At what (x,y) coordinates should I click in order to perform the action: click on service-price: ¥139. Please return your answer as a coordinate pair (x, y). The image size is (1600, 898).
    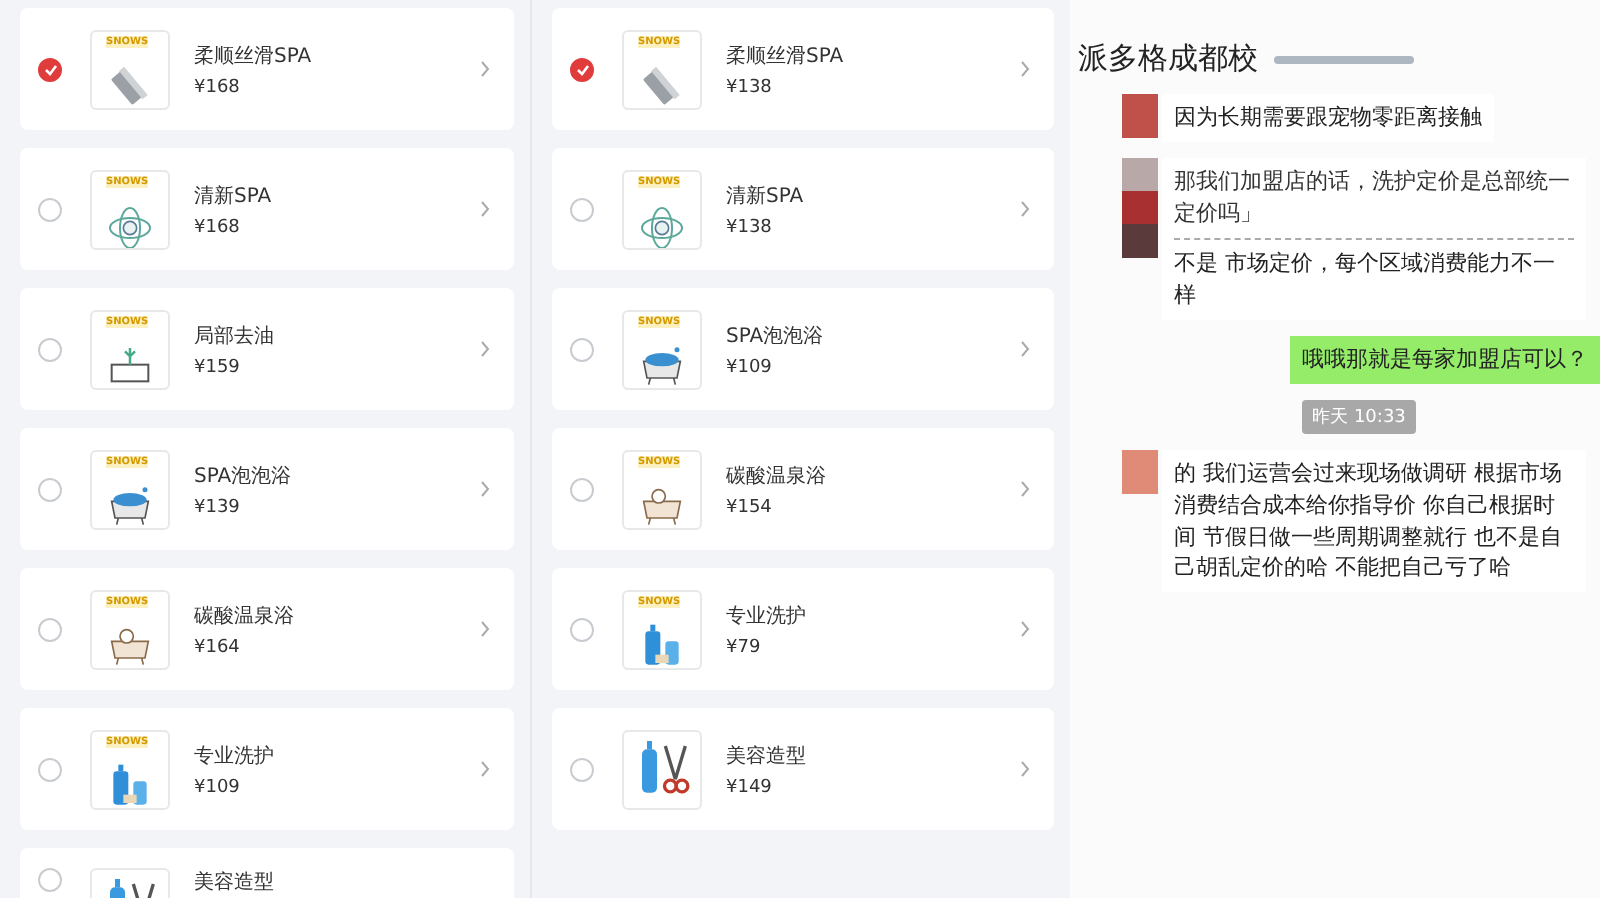
    Looking at the image, I should click on (218, 507).